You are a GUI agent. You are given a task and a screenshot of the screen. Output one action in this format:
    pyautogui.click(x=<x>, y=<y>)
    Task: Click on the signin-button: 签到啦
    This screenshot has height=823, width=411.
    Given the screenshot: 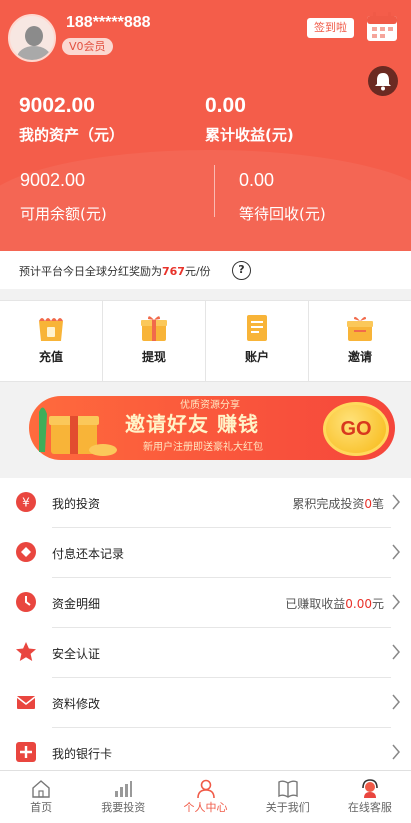 What is the action you would take?
    pyautogui.click(x=330, y=28)
    